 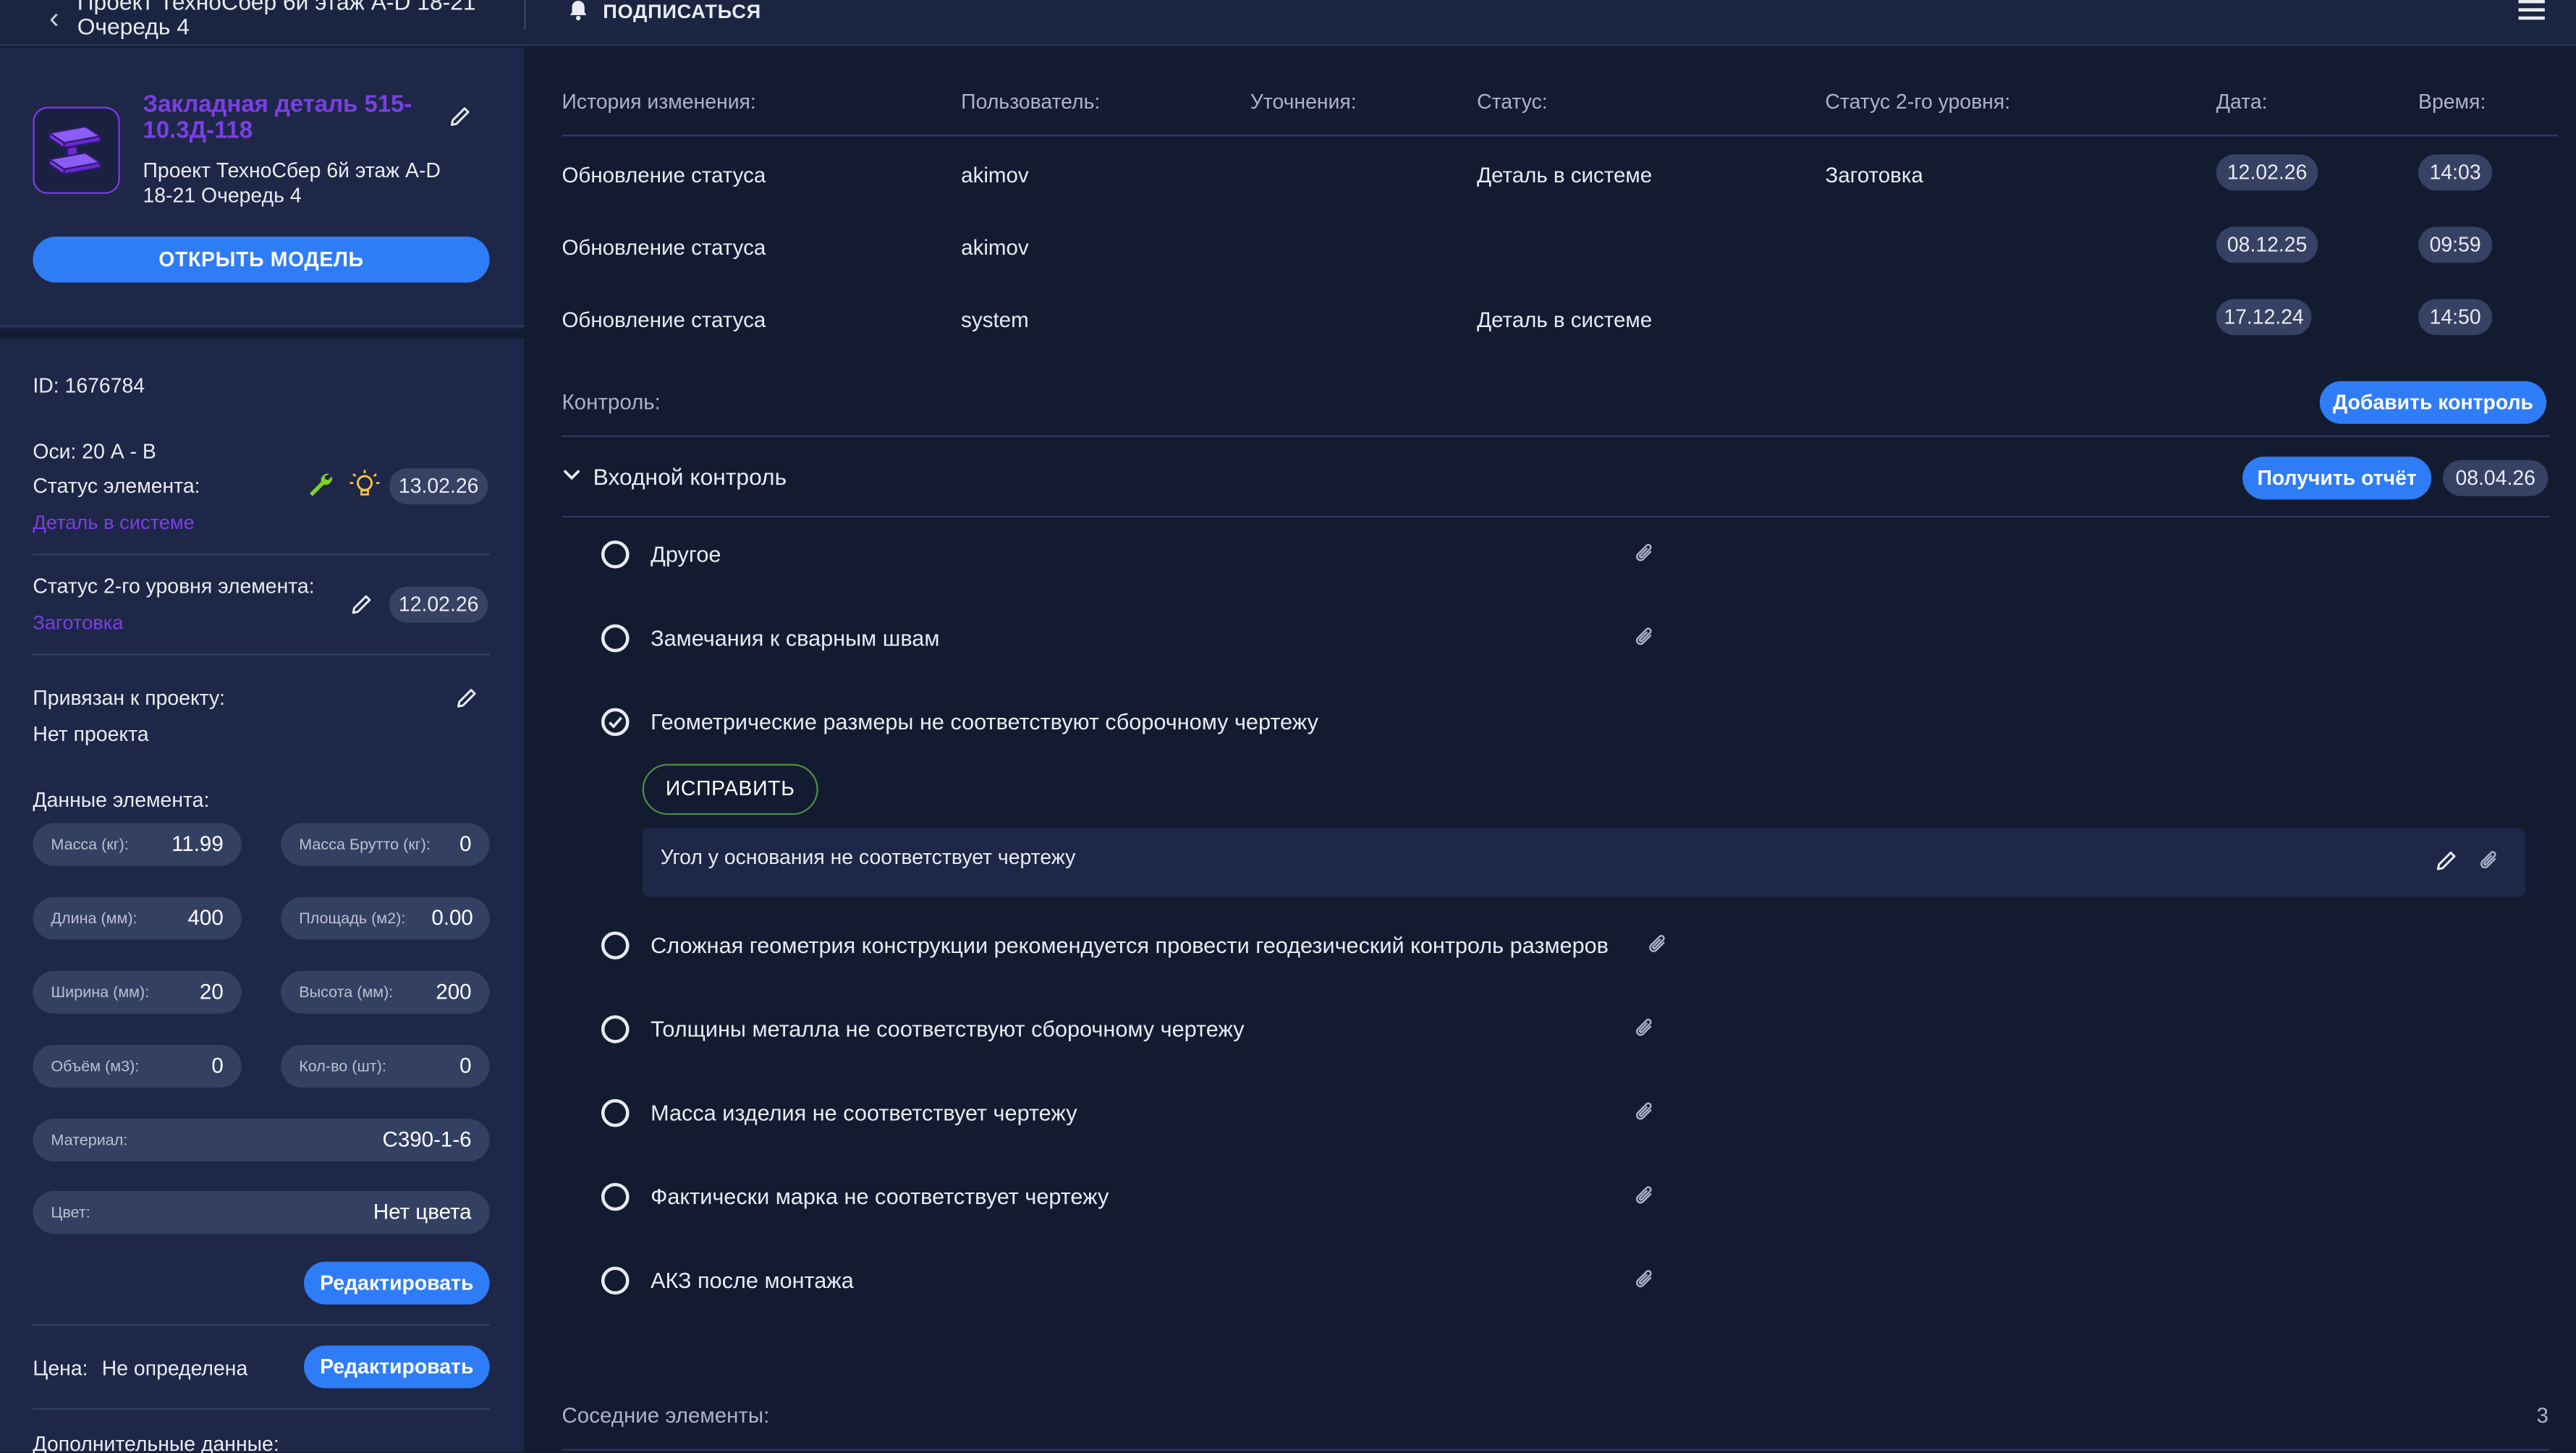 What do you see at coordinates (94, 452) in the screenshot?
I see `element-axes: Оси: 20 А - В` at bounding box center [94, 452].